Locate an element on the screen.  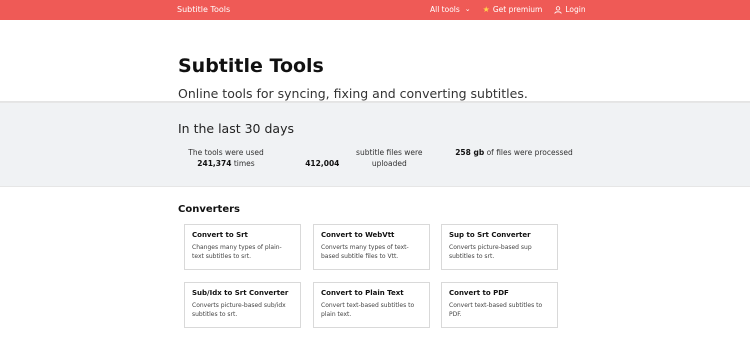
stat-post: subtitle files were uploaded is located at coordinates (389, 158).